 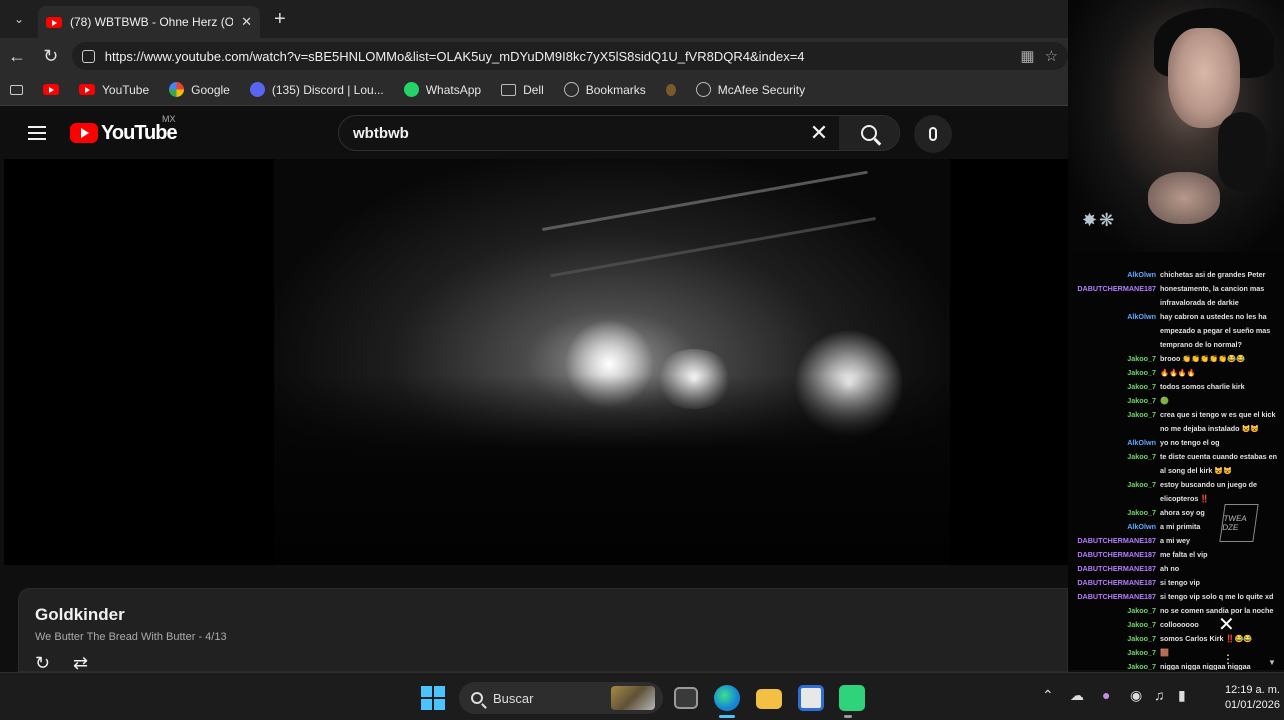 I want to click on youtube-favicon-icon, so click(x=54, y=22).